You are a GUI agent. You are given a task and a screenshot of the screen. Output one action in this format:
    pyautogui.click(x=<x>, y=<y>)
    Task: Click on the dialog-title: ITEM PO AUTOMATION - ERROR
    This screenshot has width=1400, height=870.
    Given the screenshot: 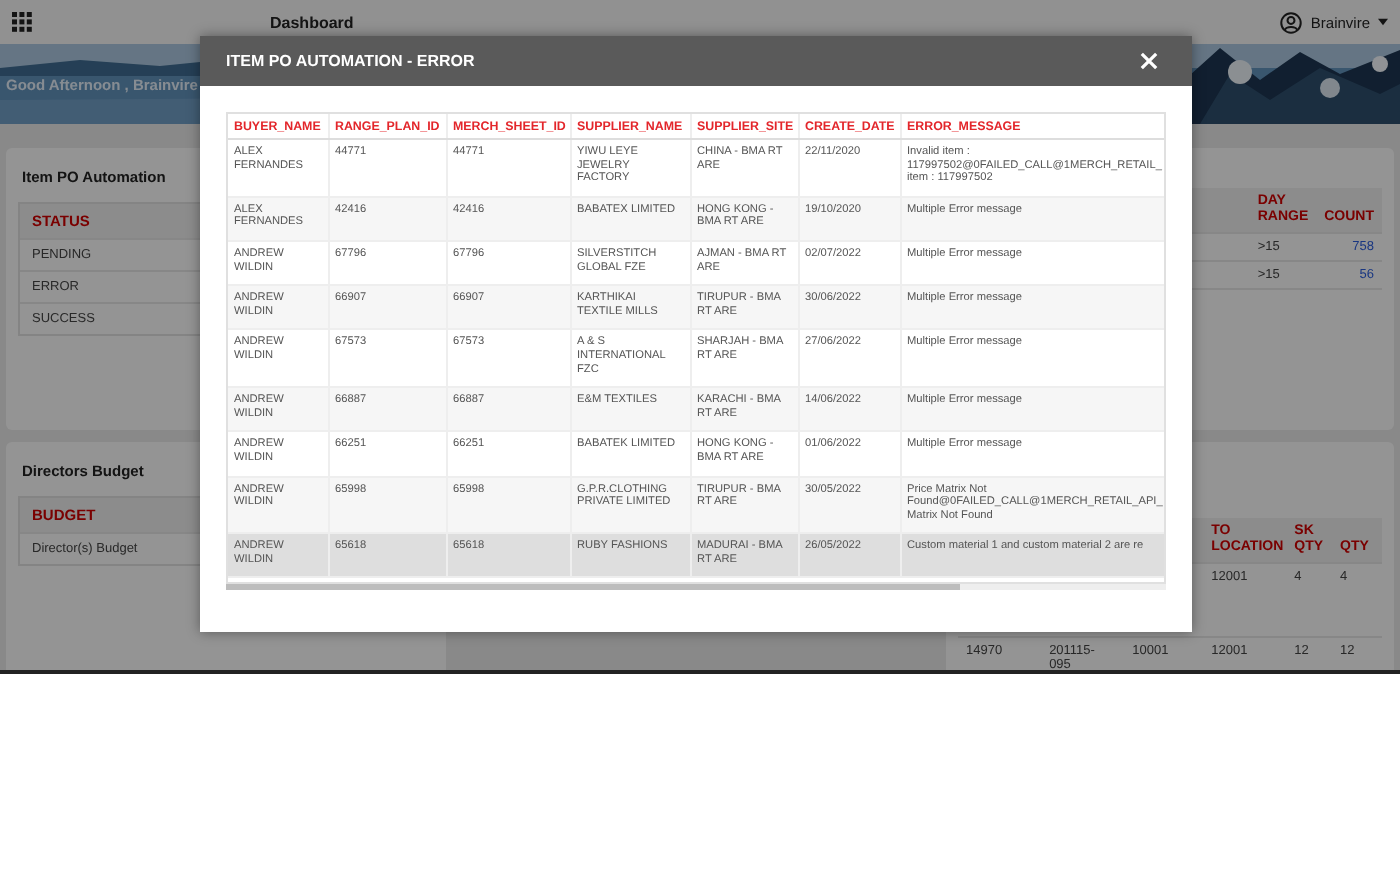 What is the action you would take?
    pyautogui.click(x=350, y=61)
    